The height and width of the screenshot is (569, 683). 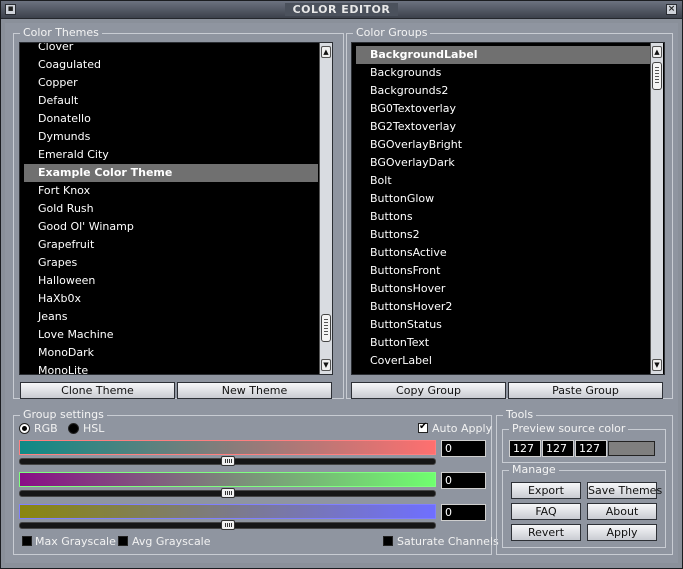 I want to click on list-item: Buttons, so click(x=503, y=217).